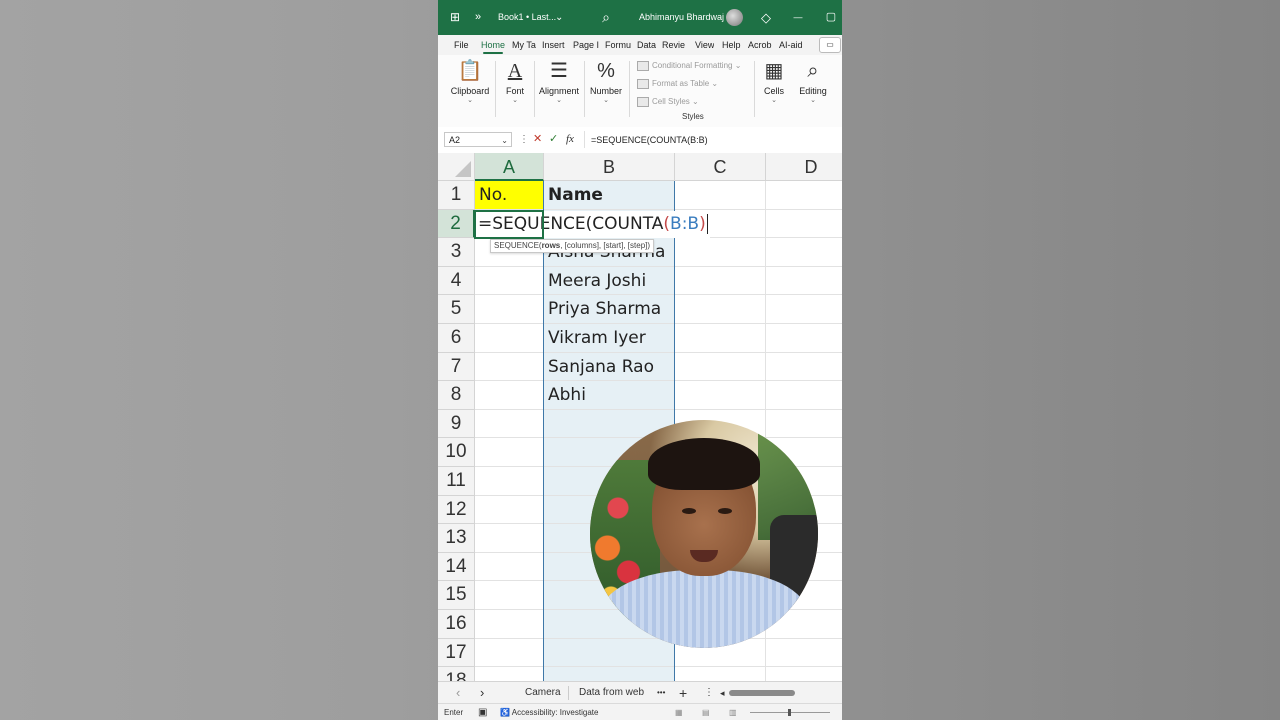 The width and height of the screenshot is (1280, 720). I want to click on cell-a17, so click(509, 653).